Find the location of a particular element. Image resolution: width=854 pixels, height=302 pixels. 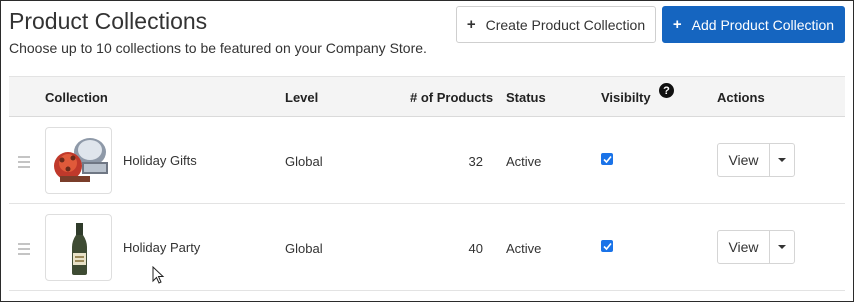

create-product-collection-button: + Create Product Collection is located at coordinates (556, 24).